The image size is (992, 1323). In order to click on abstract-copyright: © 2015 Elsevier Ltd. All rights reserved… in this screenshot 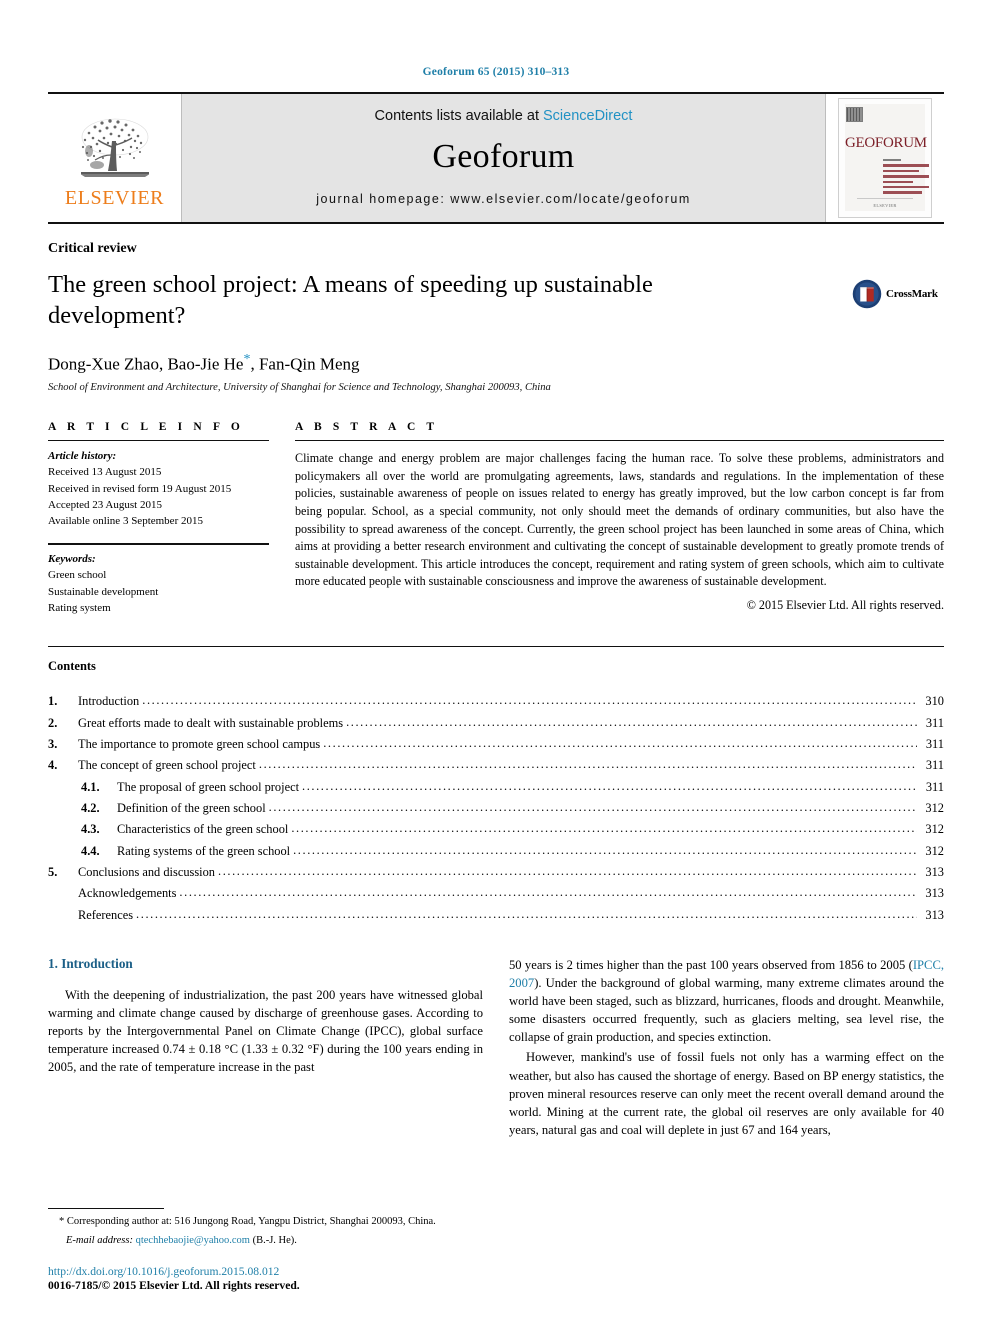, I will do `click(845, 604)`.